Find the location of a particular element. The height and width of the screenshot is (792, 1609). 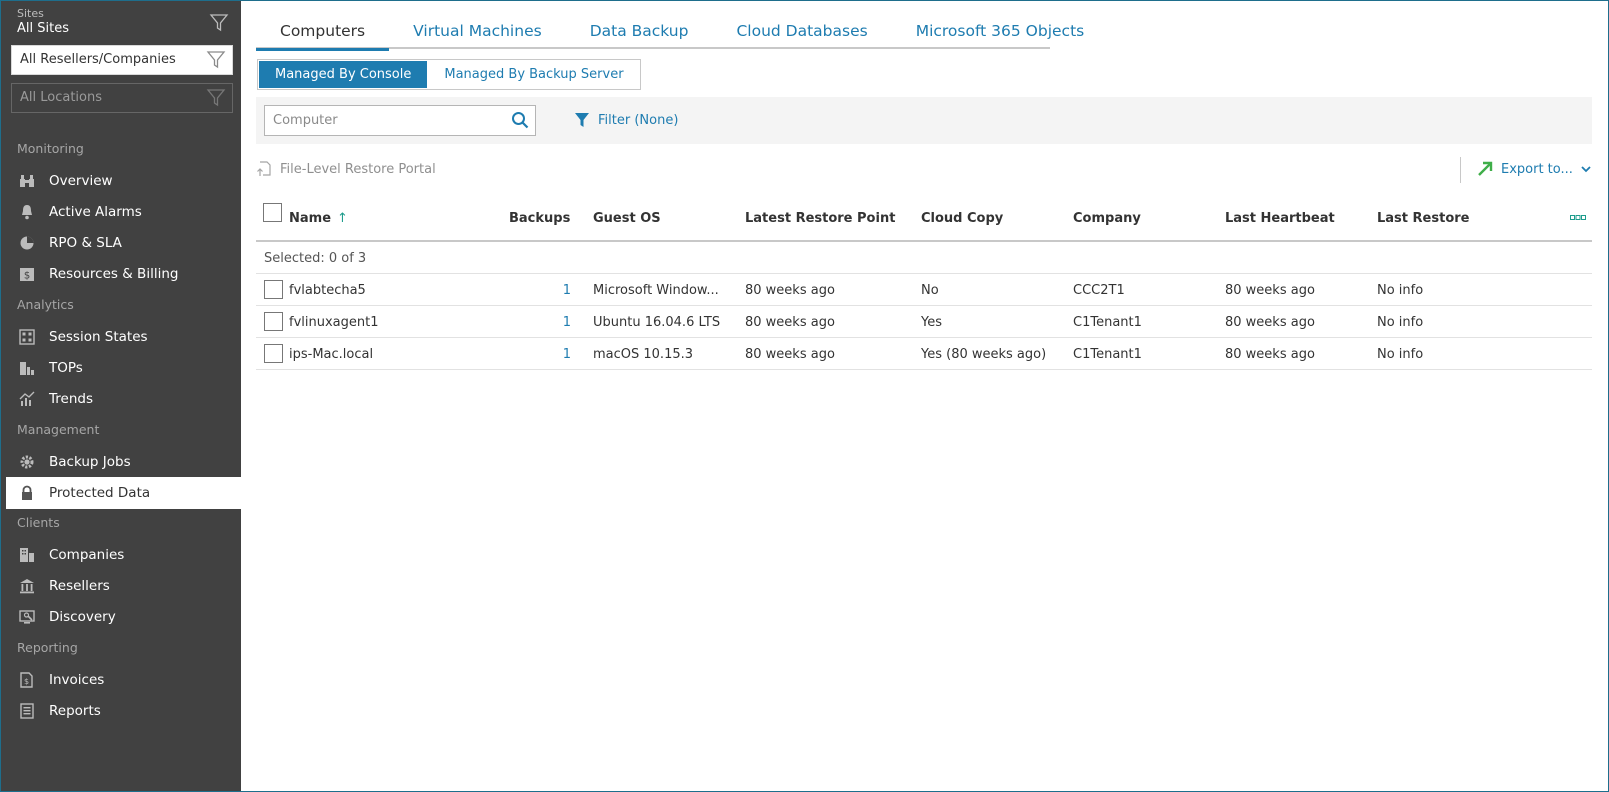

nav-trends: Trends is located at coordinates (121, 399).